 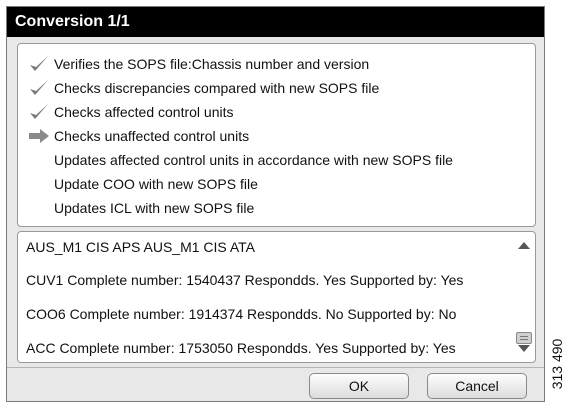 What do you see at coordinates (524, 338) in the screenshot?
I see `scroll-thumb` at bounding box center [524, 338].